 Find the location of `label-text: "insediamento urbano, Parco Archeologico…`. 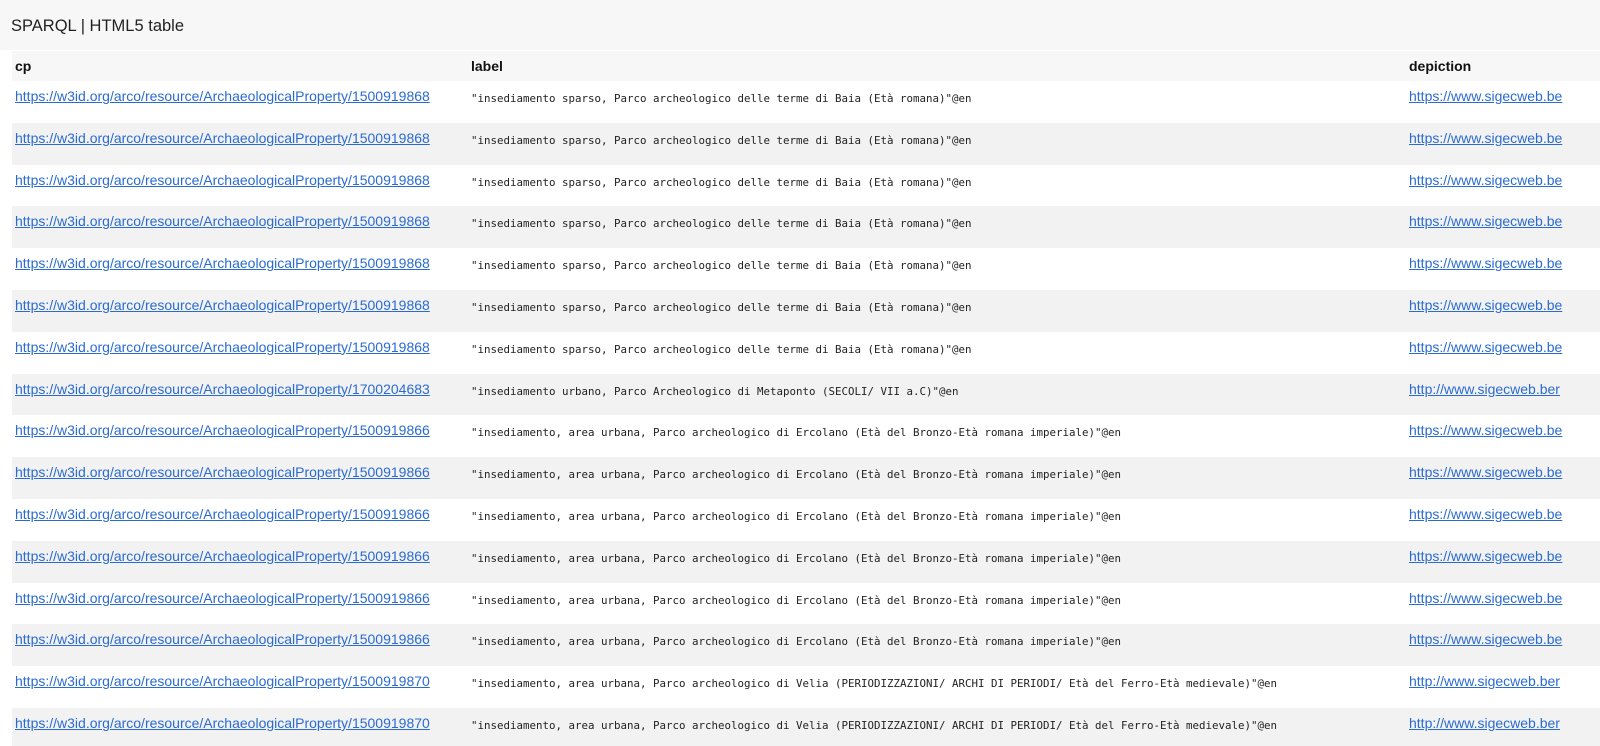

label-text: "insediamento urbano, Parco Archeologico… is located at coordinates (715, 391).